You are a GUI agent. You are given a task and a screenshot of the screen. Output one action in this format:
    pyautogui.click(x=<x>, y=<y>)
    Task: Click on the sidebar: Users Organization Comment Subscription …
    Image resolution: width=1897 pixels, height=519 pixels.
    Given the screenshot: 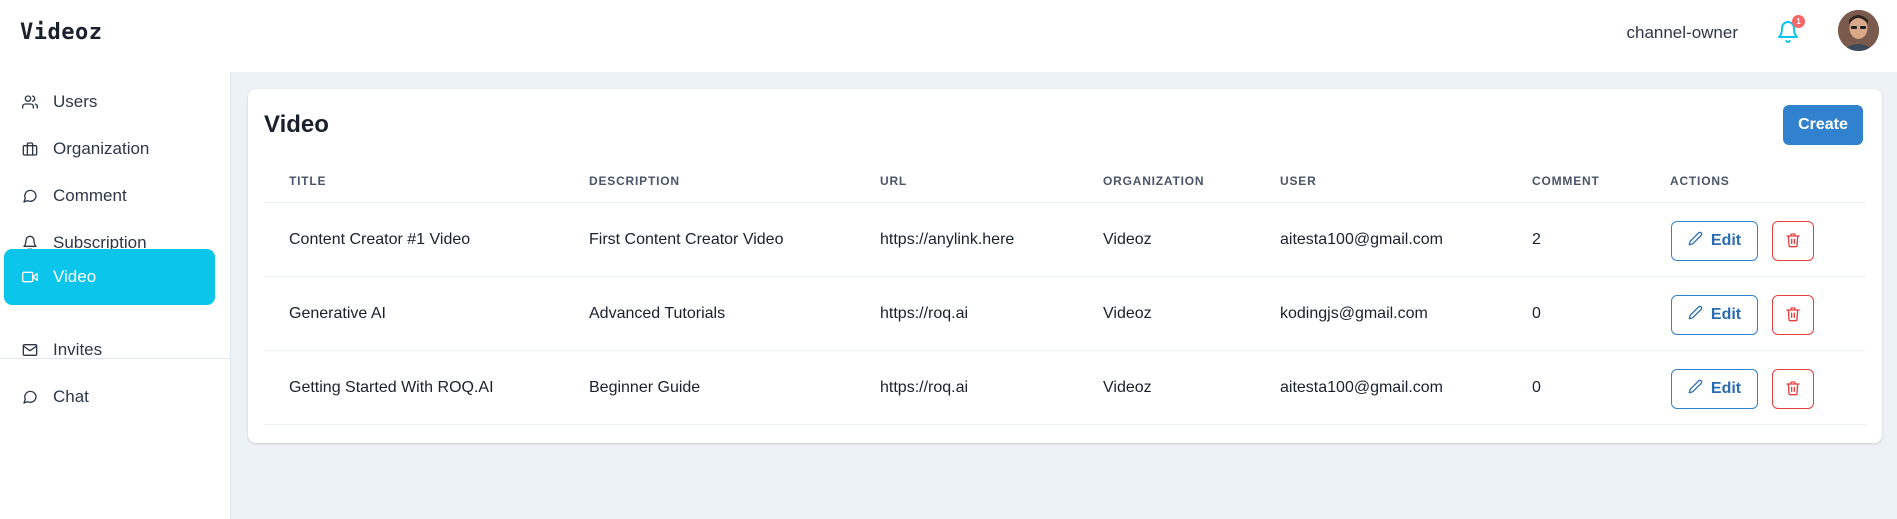 What is the action you would take?
    pyautogui.click(x=115, y=295)
    